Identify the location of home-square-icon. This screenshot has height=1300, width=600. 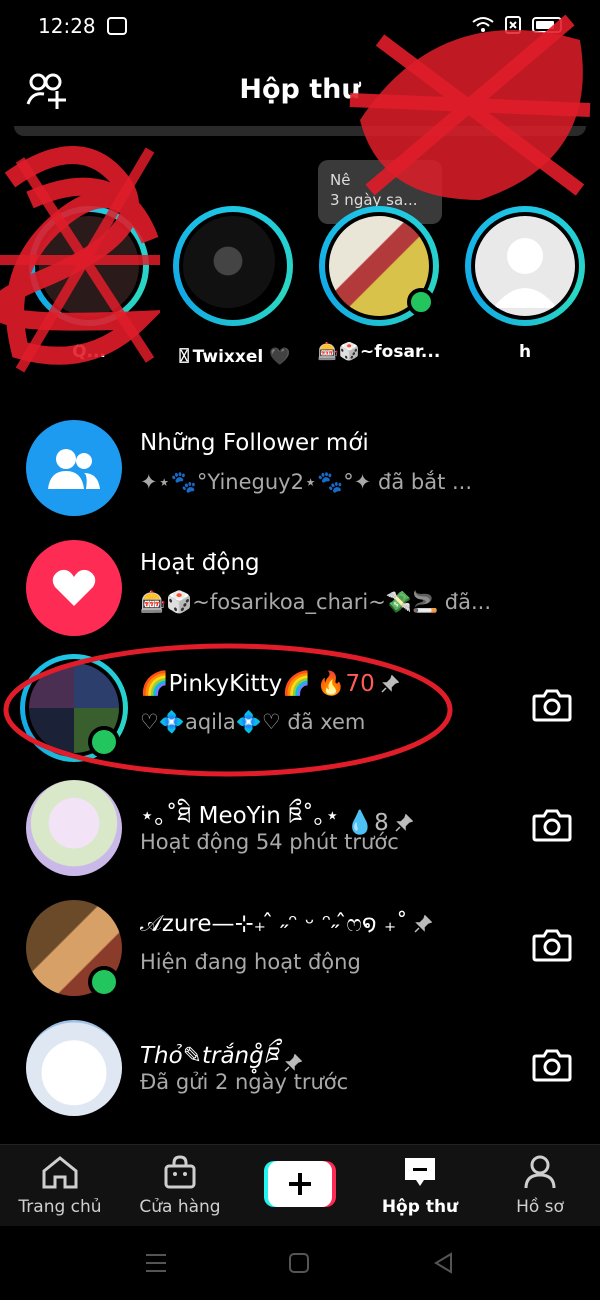
(299, 1263).